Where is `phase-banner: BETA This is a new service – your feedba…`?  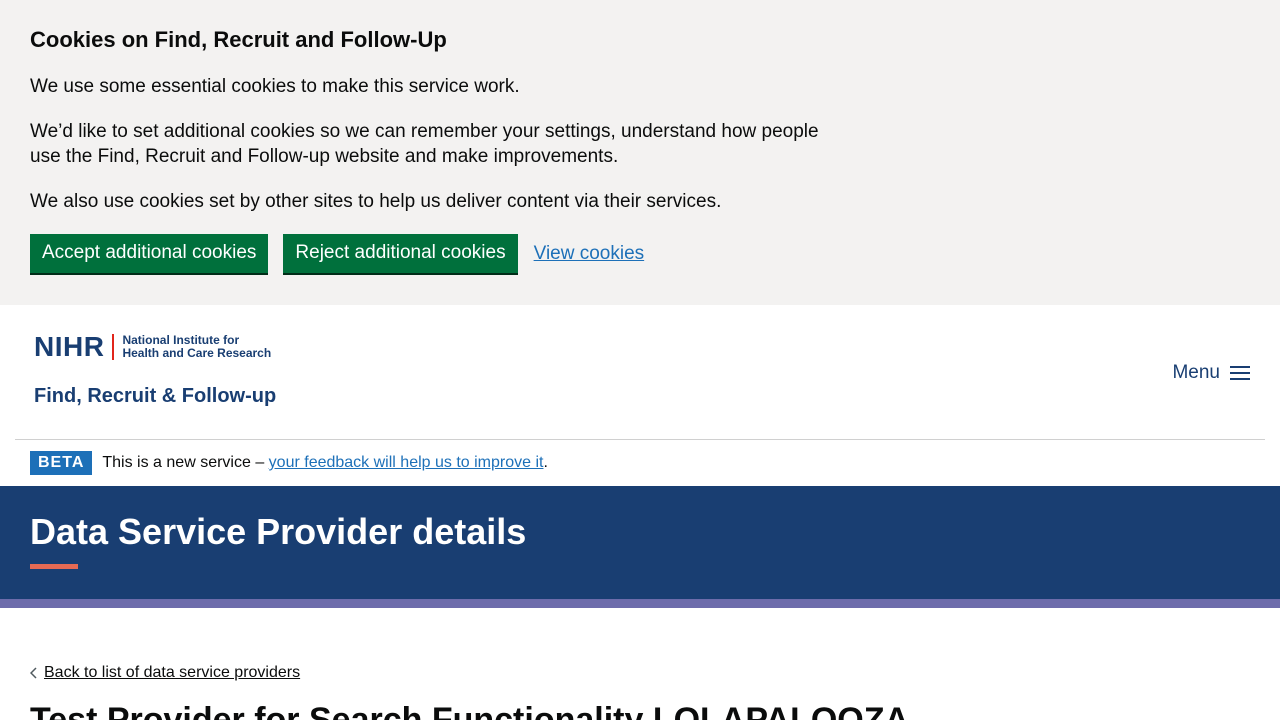 phase-banner: BETA This is a new service – your feedba… is located at coordinates (640, 463).